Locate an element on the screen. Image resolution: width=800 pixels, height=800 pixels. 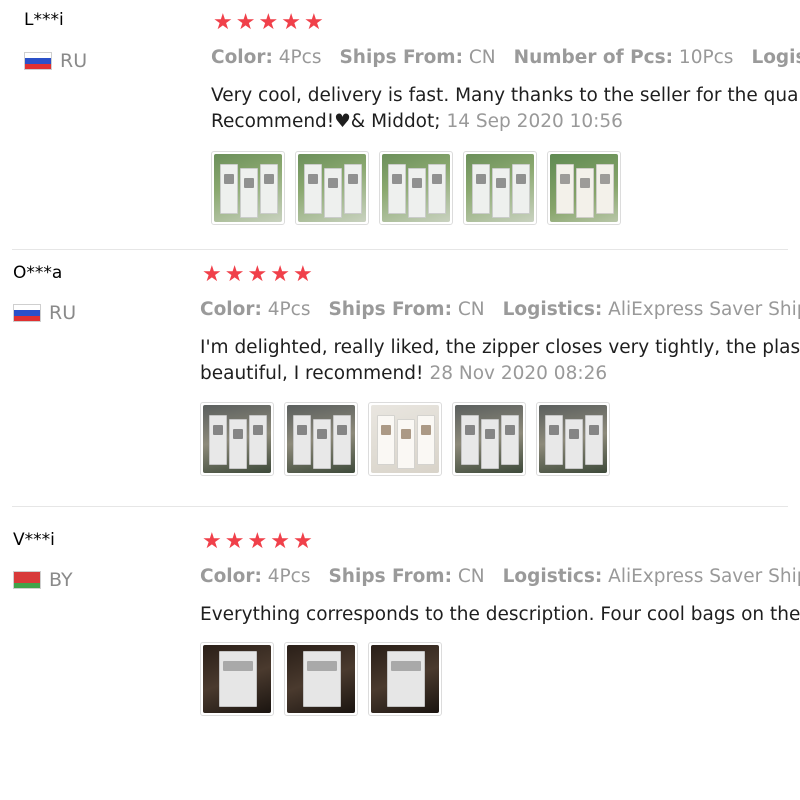
review-date: 28 Nov 2020 08:26 is located at coordinates (518, 373).